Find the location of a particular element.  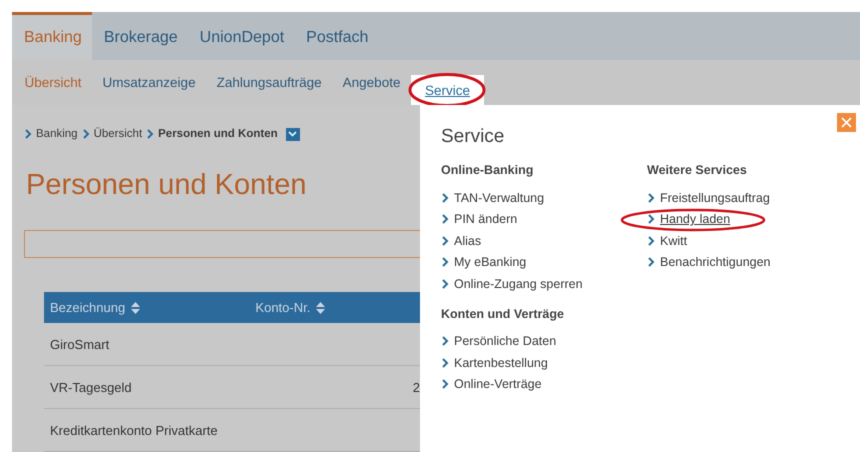

sub-nav-tab: Zahlungsaufträge is located at coordinates (269, 82).